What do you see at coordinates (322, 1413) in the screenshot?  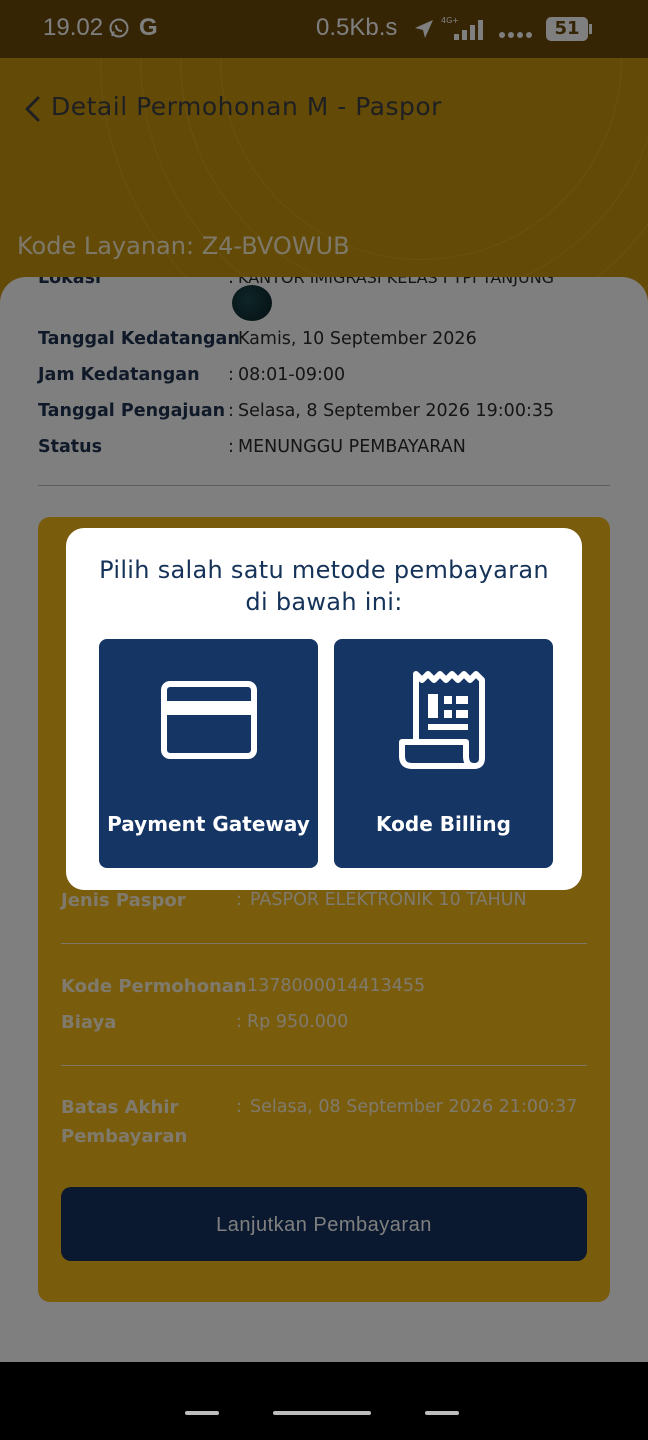 I see `home-button` at bounding box center [322, 1413].